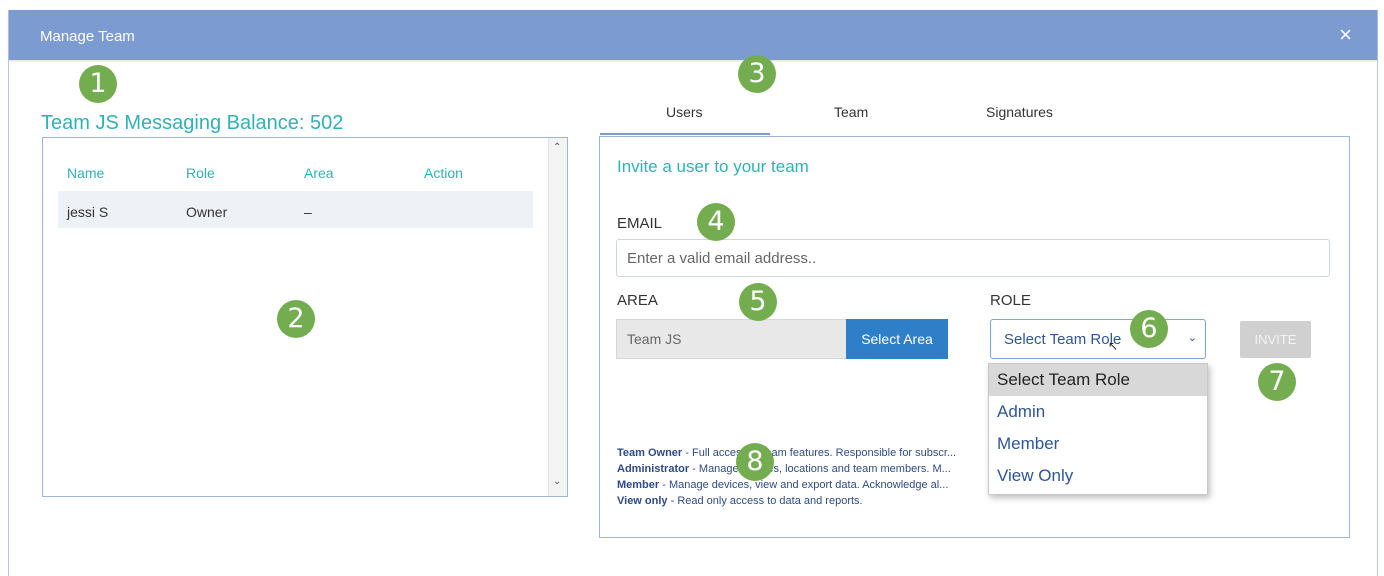 The image size is (1384, 576). What do you see at coordinates (897, 339) in the screenshot?
I see `select-area-button: Select Area` at bounding box center [897, 339].